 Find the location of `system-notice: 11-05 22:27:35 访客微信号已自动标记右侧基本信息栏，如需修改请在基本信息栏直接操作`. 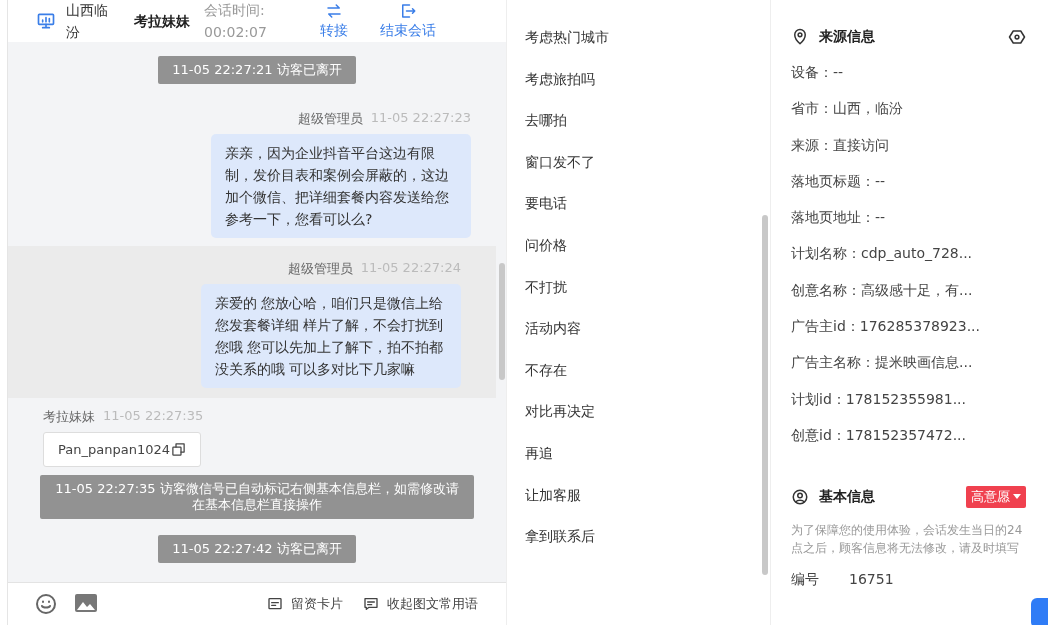

system-notice: 11-05 22:27:35 访客微信号已自动标记右侧基本信息栏，如需修改请在基本信息栏直接操作 is located at coordinates (257, 497).